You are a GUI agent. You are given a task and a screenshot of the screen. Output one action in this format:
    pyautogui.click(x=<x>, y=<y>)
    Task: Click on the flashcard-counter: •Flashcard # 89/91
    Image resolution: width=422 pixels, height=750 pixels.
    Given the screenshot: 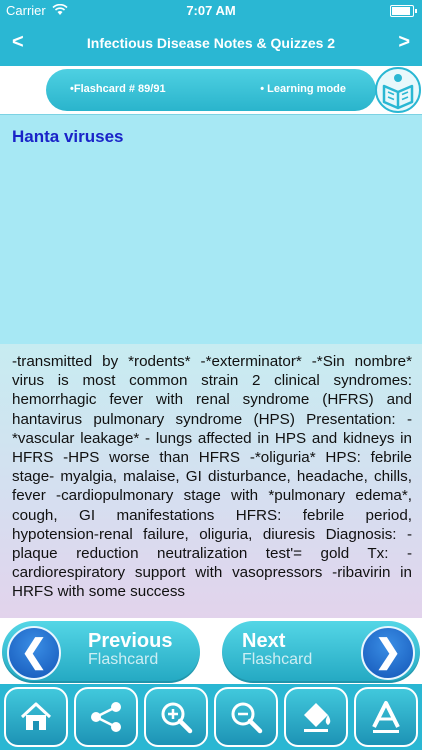 What is the action you would take?
    pyautogui.click(x=118, y=89)
    